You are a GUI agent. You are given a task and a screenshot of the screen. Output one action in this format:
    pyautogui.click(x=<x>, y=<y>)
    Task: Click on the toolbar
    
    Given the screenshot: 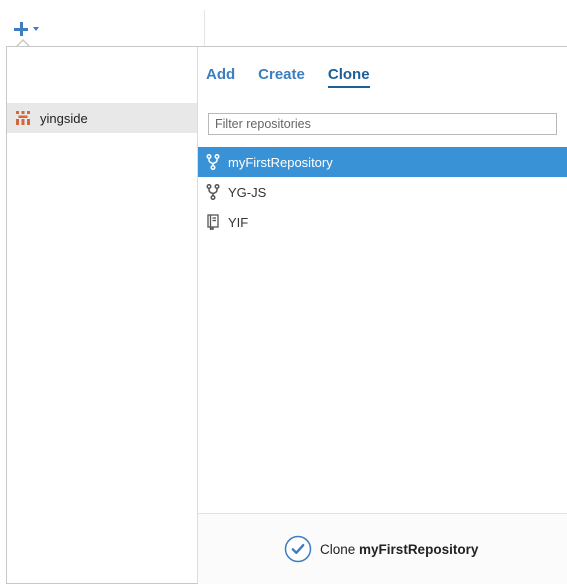 What is the action you would take?
    pyautogui.click(x=283, y=23)
    